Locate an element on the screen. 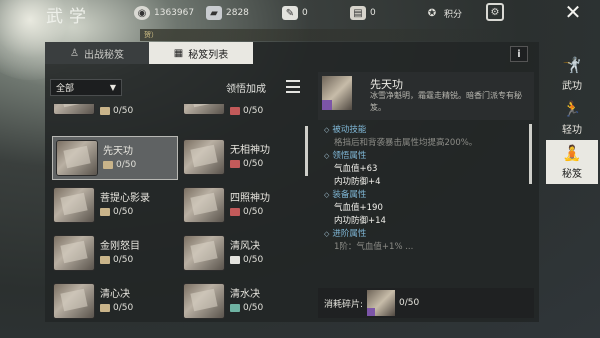 The height and width of the screenshot is (338, 600). side-nav-martial-arts: 🤺 武功 is located at coordinates (572, 74).